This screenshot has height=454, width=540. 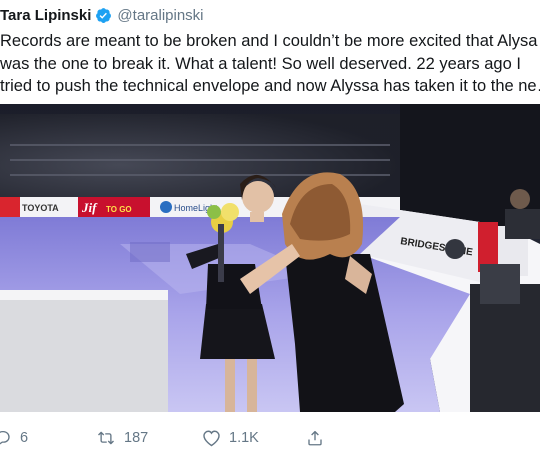 I want to click on heart-icon, so click(x=211, y=438).